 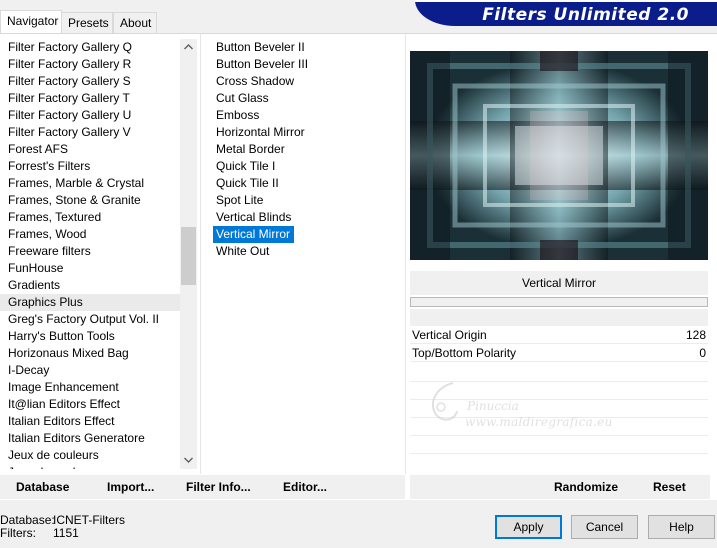 What do you see at coordinates (604, 527) in the screenshot?
I see `cancel-button: Cancel` at bounding box center [604, 527].